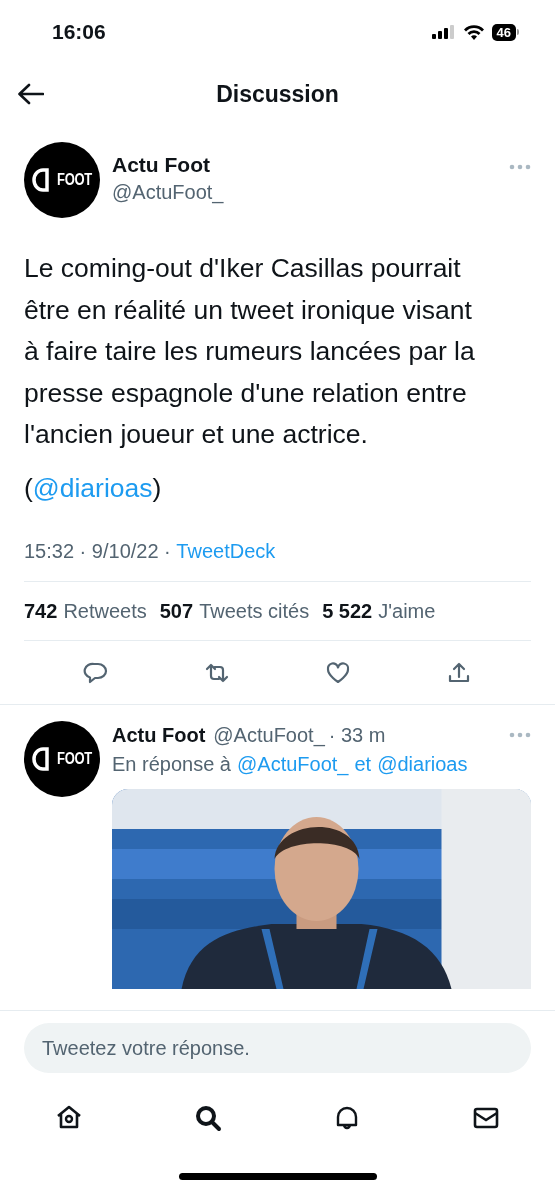 This screenshot has height=1200, width=555. What do you see at coordinates (443, 32) in the screenshot?
I see `signal-icon` at bounding box center [443, 32].